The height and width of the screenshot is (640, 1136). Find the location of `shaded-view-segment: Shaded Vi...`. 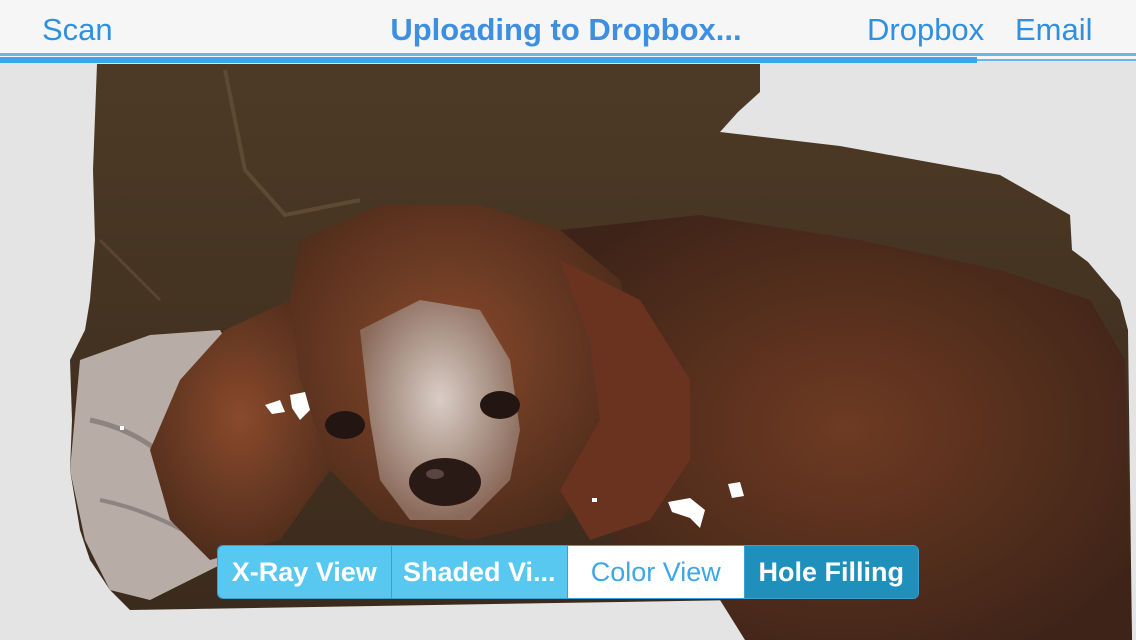

shaded-view-segment: Shaded Vi... is located at coordinates (478, 572).